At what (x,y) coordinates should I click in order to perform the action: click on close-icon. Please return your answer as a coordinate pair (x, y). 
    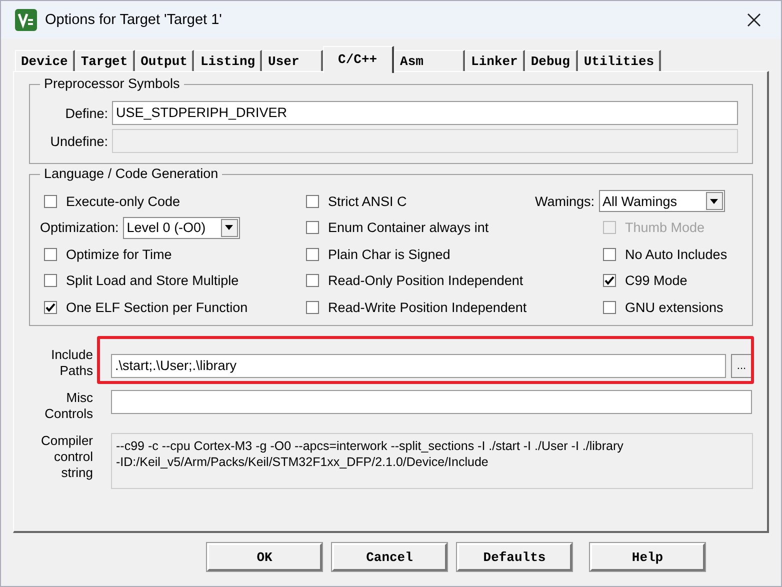
    Looking at the image, I should click on (754, 20).